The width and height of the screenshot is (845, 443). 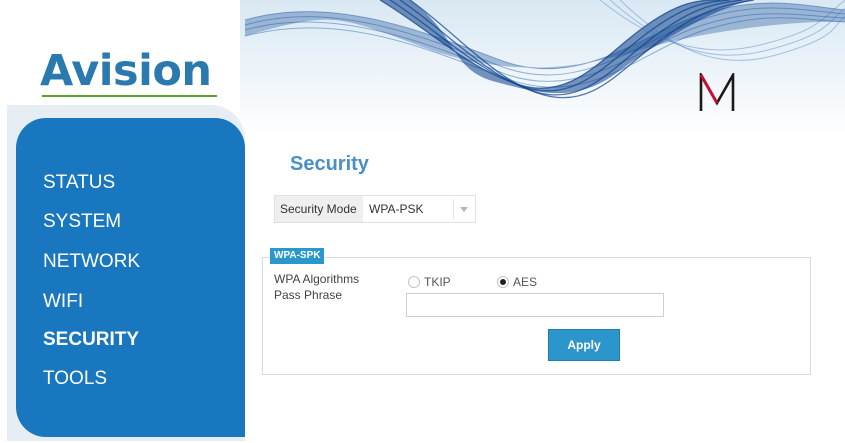 I want to click on logo-underline, so click(x=129, y=96).